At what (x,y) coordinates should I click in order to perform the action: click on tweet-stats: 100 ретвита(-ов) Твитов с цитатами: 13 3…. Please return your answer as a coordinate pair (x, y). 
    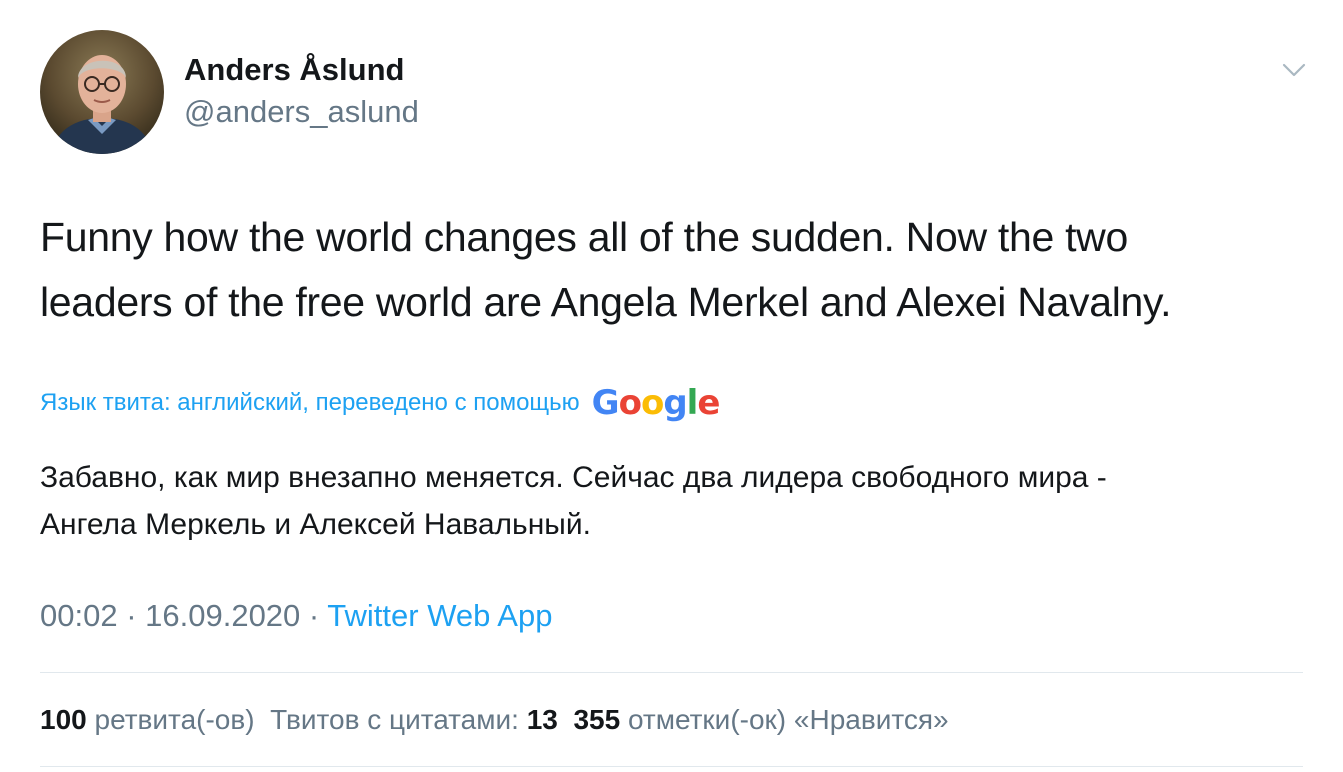
    Looking at the image, I should click on (494, 720).